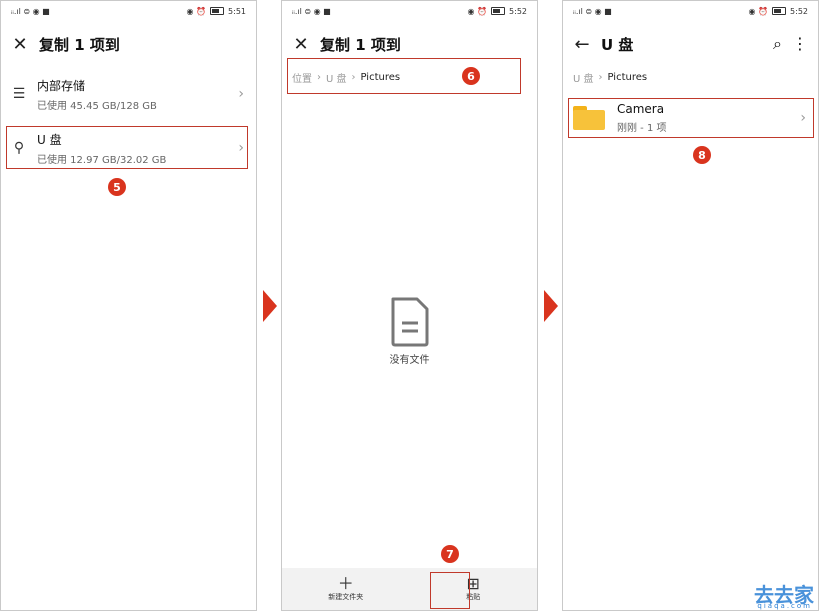 Image resolution: width=819 pixels, height=611 pixels. What do you see at coordinates (582, 44) in the screenshot?
I see `back-arrow-icon: ←` at bounding box center [582, 44].